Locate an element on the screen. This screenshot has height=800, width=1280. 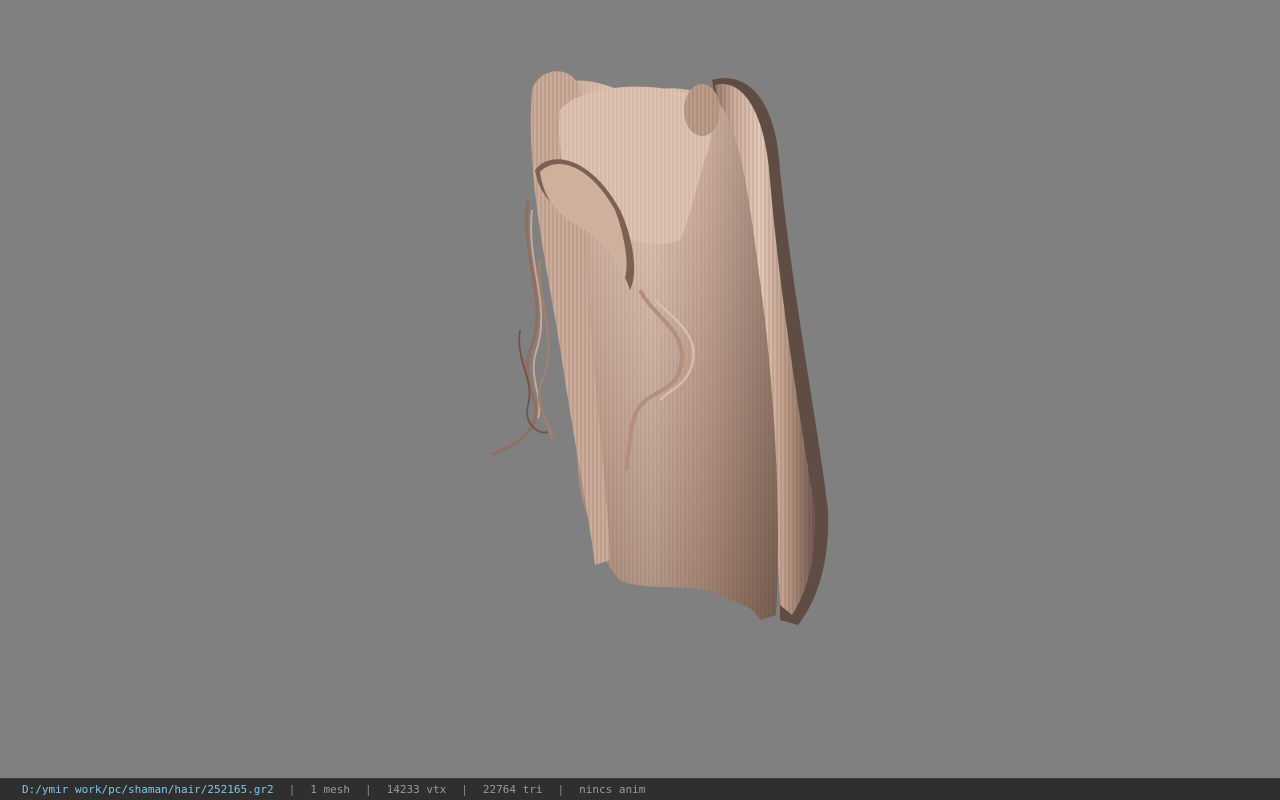
triangle-count: 22764 tri is located at coordinates (512, 789).